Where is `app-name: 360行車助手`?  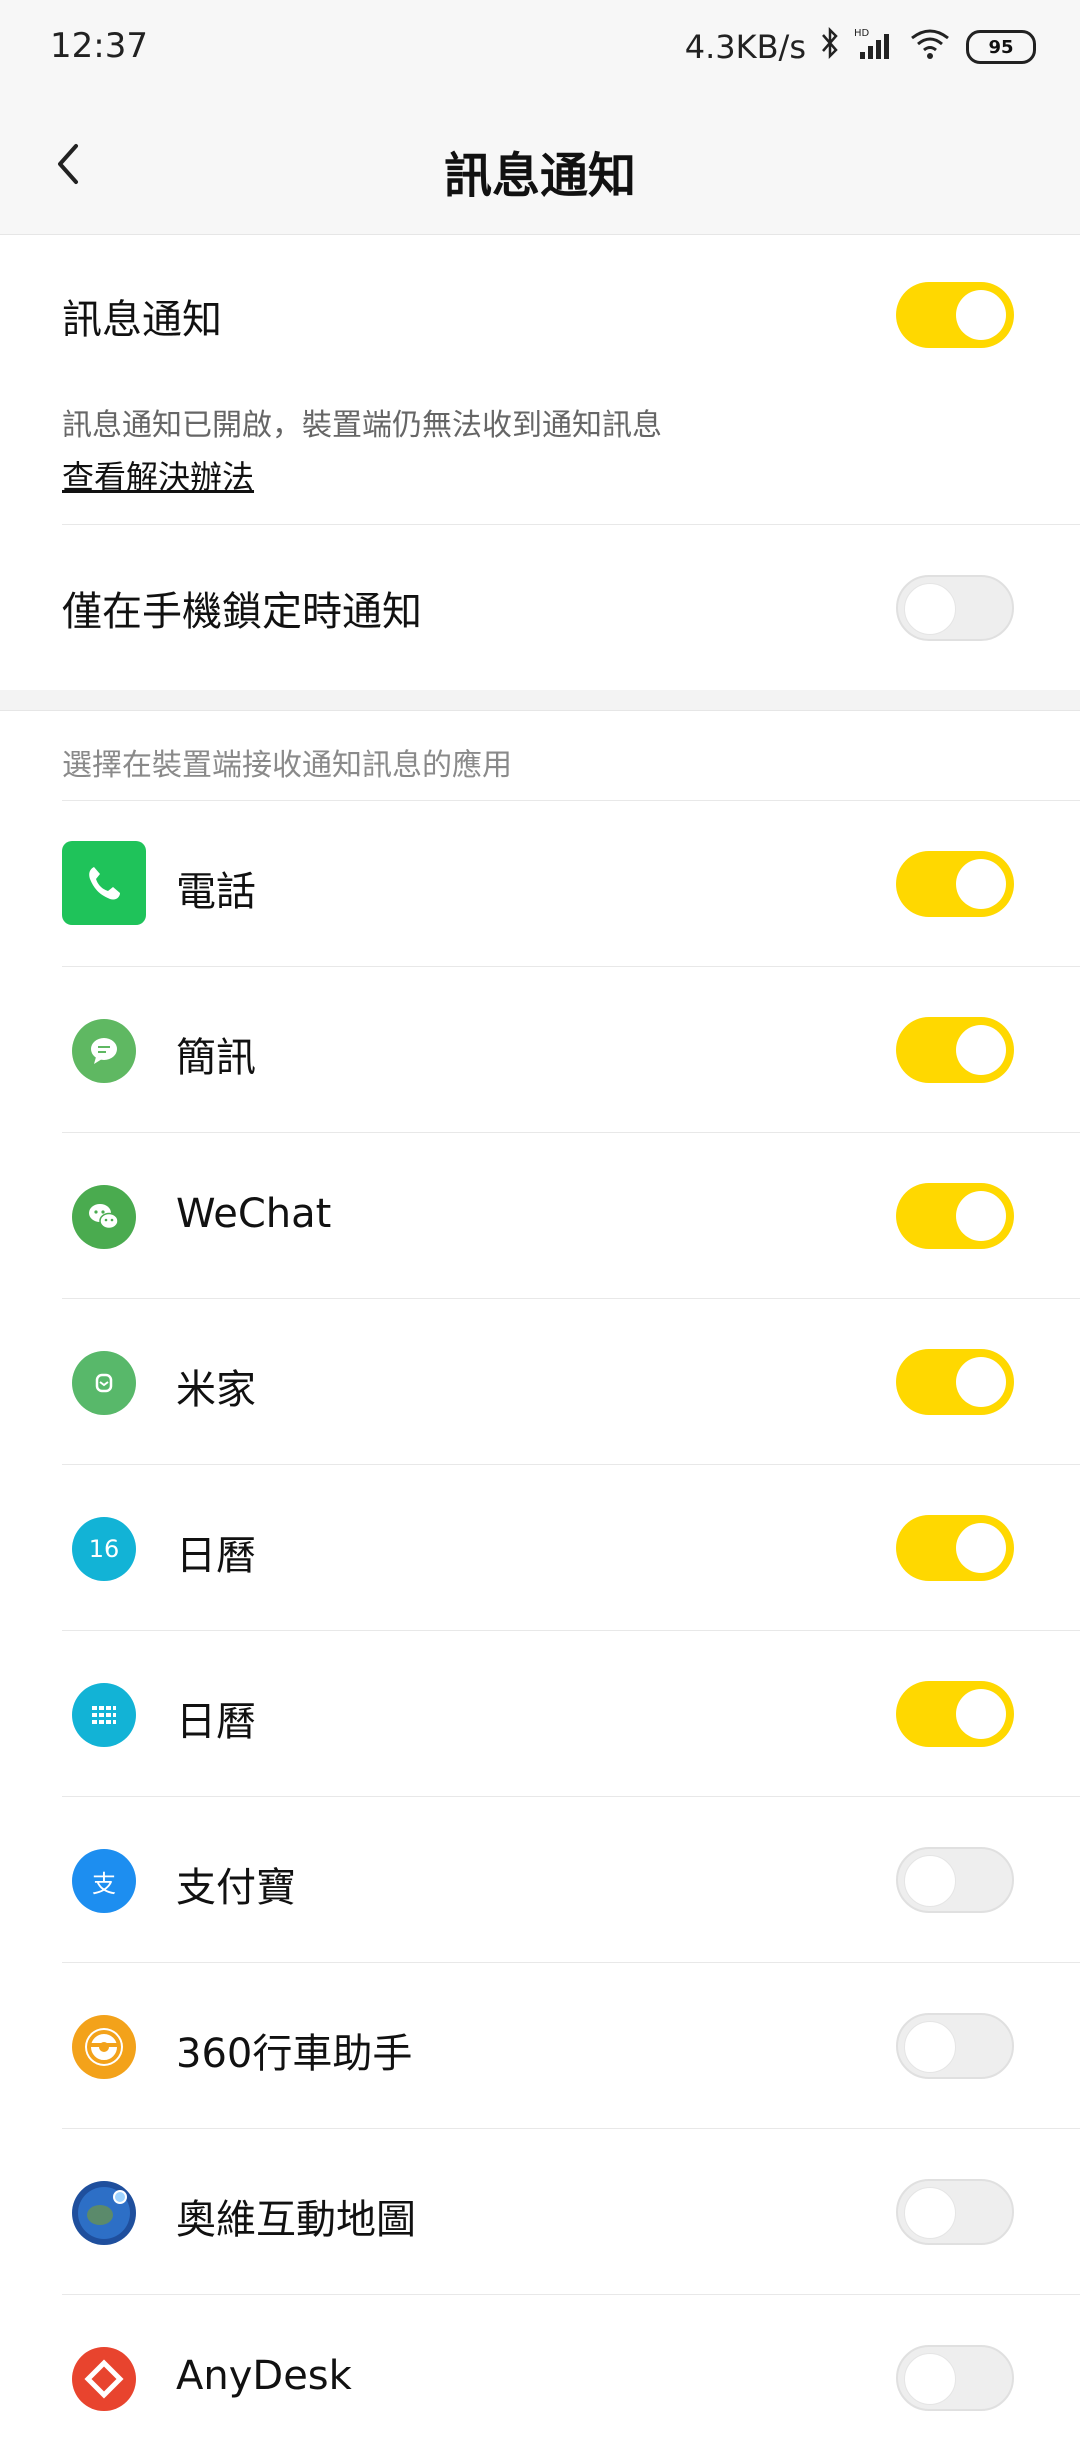 app-name: 360行車助手 is located at coordinates (294, 2054).